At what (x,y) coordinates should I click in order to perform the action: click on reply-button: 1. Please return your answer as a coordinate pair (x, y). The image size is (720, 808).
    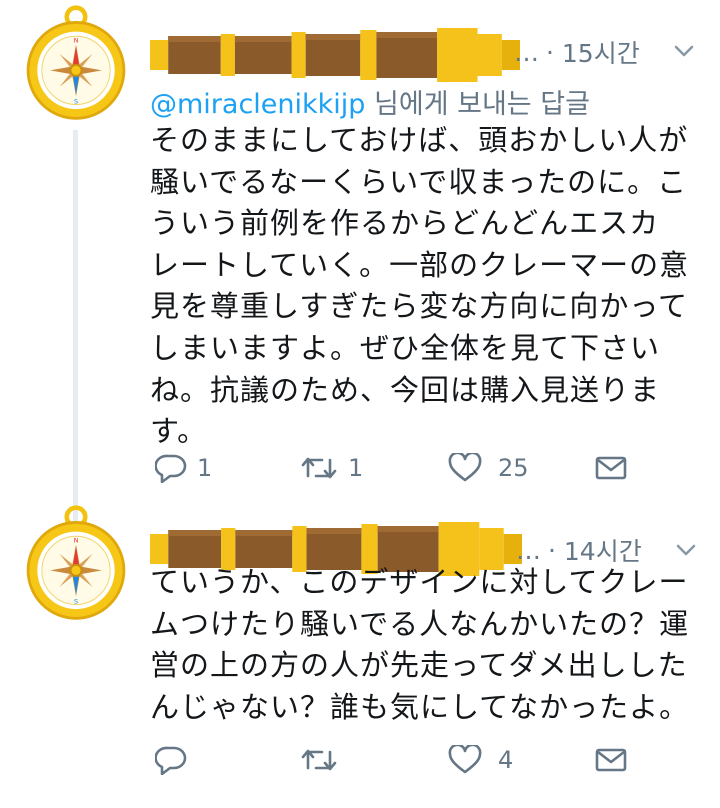
    Looking at the image, I should click on (183, 468).